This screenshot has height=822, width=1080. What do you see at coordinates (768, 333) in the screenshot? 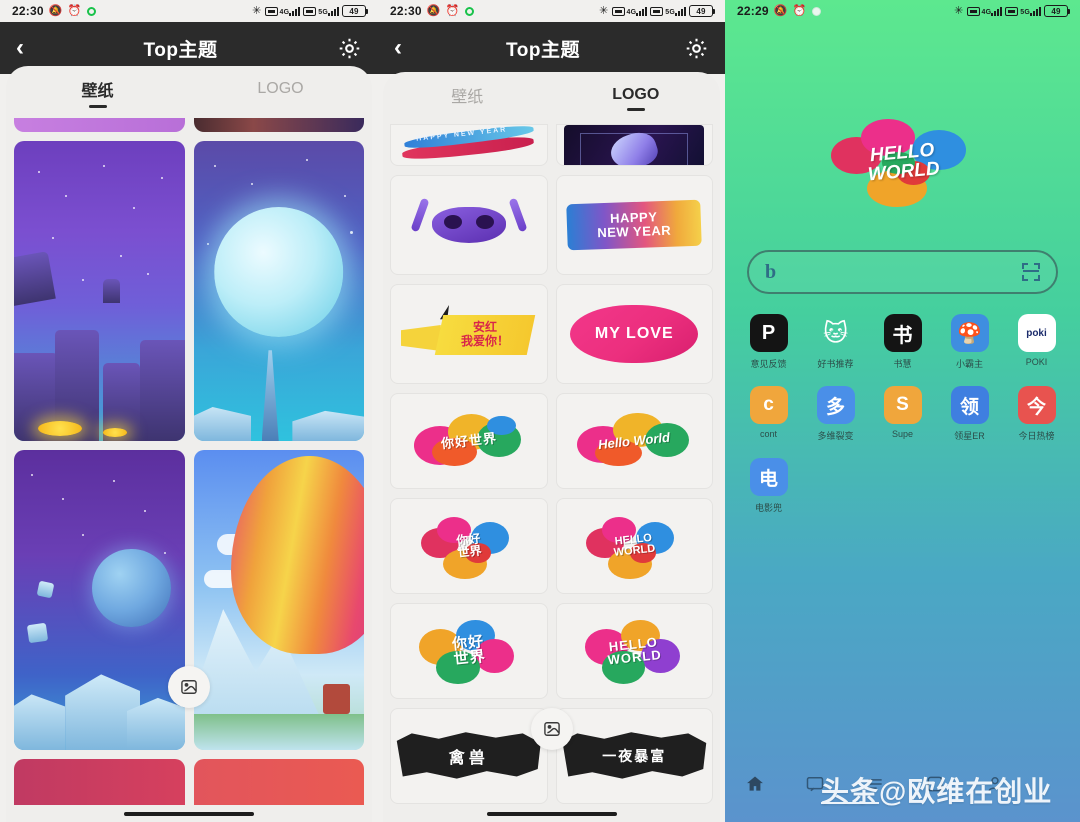
I see `app-icon: P` at bounding box center [768, 333].